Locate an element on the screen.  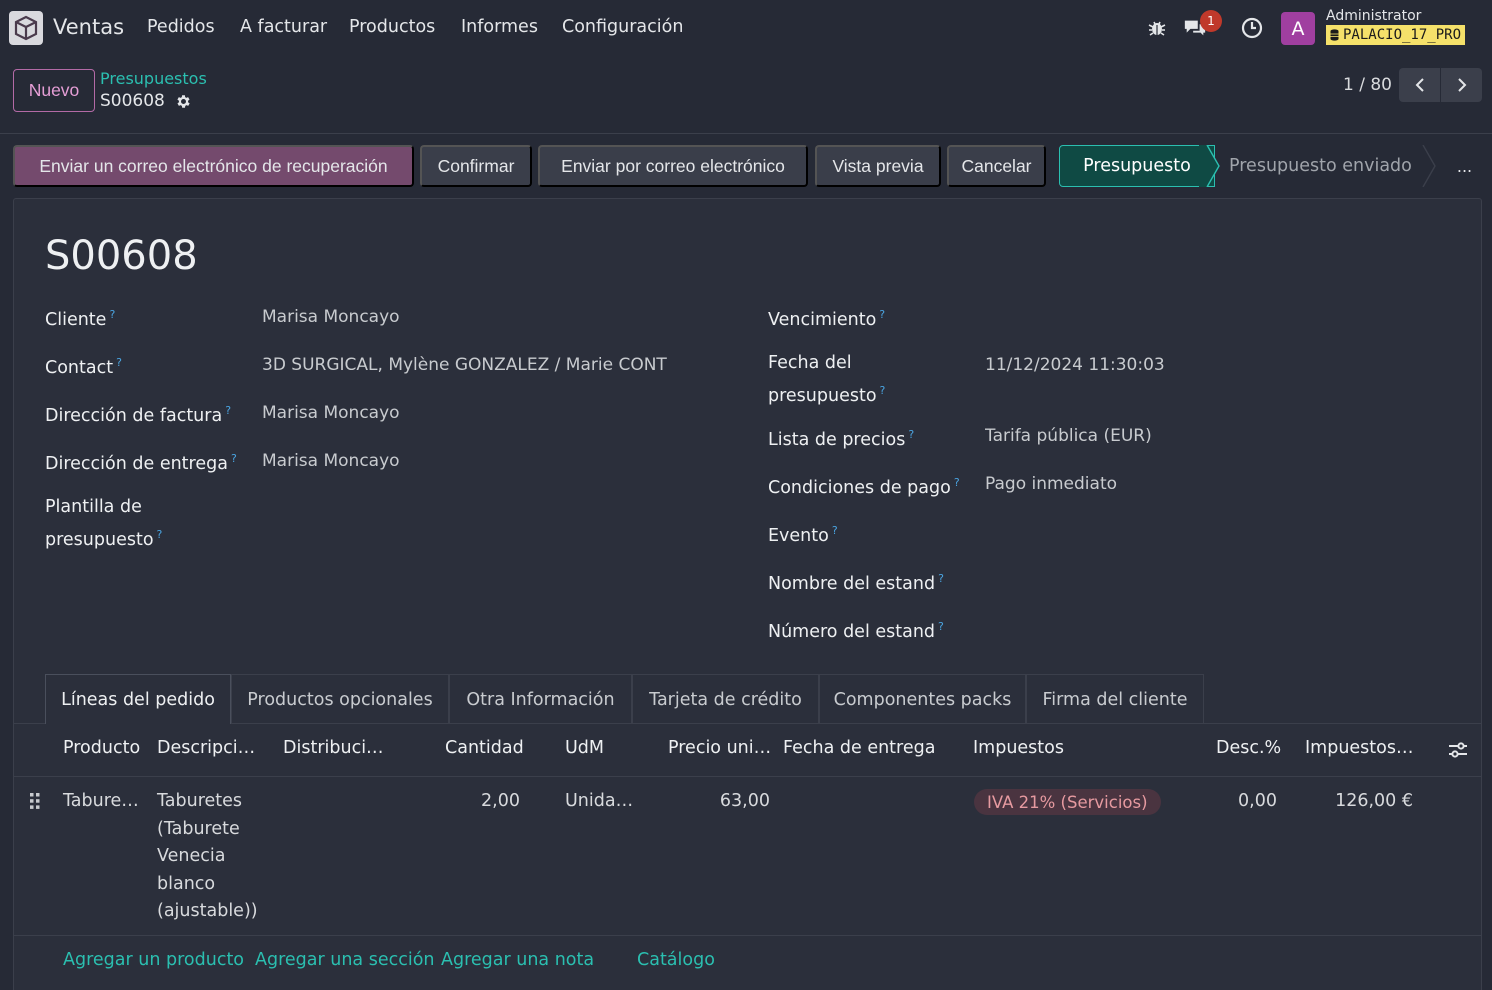
database-name: PALACIO_17_PRO is located at coordinates (1402, 35).